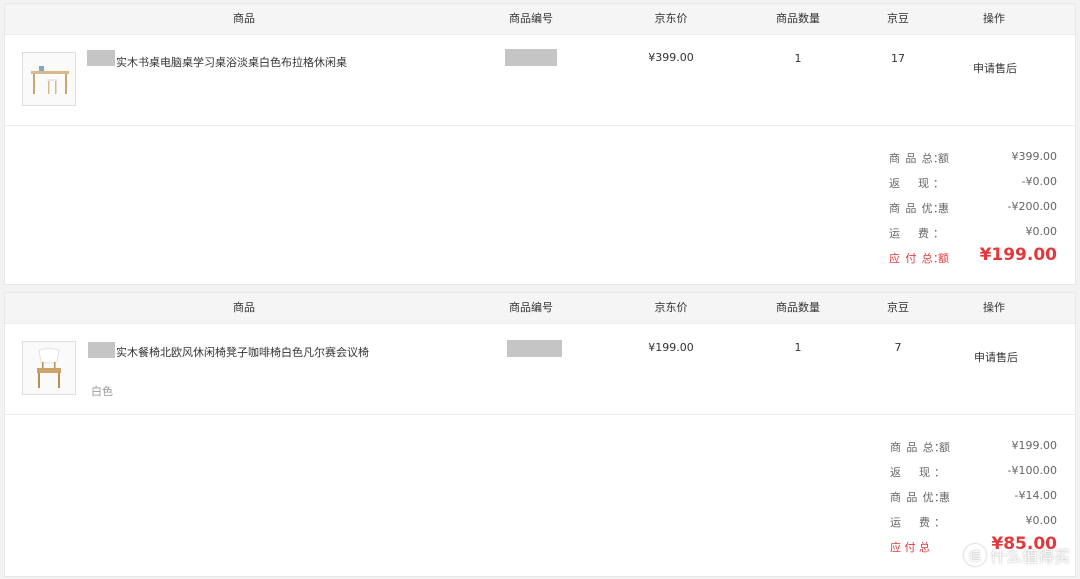  Describe the element at coordinates (898, 347) in the screenshot. I see `product-beans: 7` at that location.